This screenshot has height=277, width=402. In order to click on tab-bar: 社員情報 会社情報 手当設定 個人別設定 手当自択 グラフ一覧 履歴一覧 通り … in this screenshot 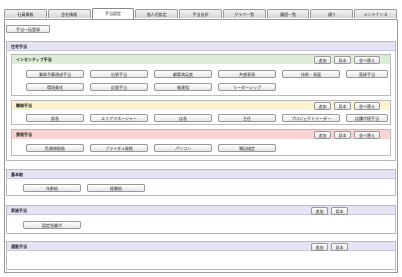, I will do `click(201, 13)`.